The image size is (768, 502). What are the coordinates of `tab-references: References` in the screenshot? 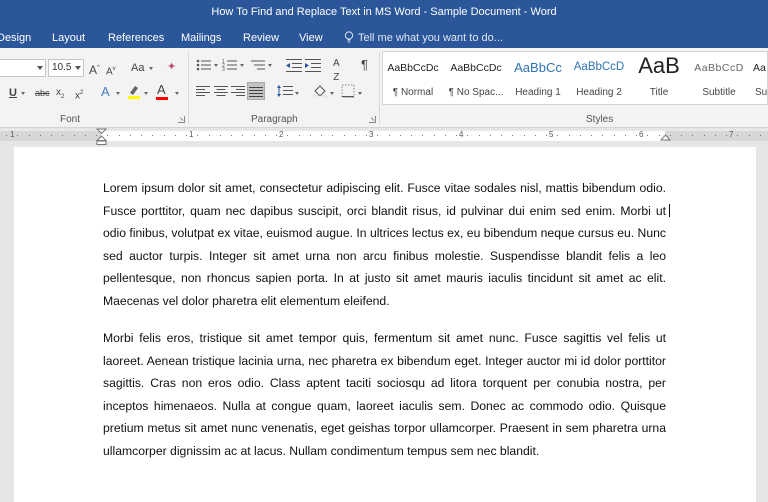 It's located at (136, 38).